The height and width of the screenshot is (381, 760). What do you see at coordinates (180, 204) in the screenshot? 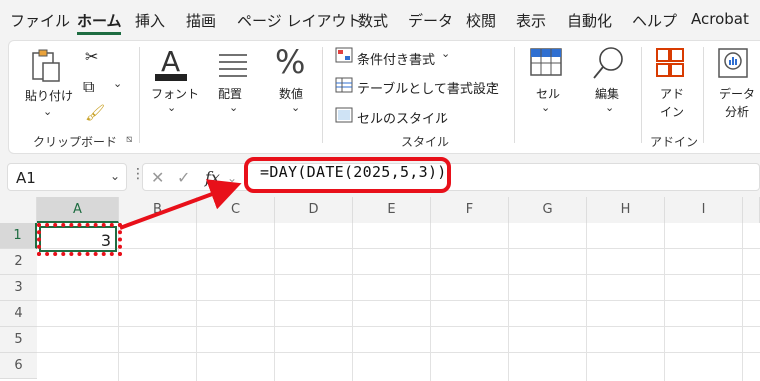
I see `annotation-arrow` at bounding box center [180, 204].